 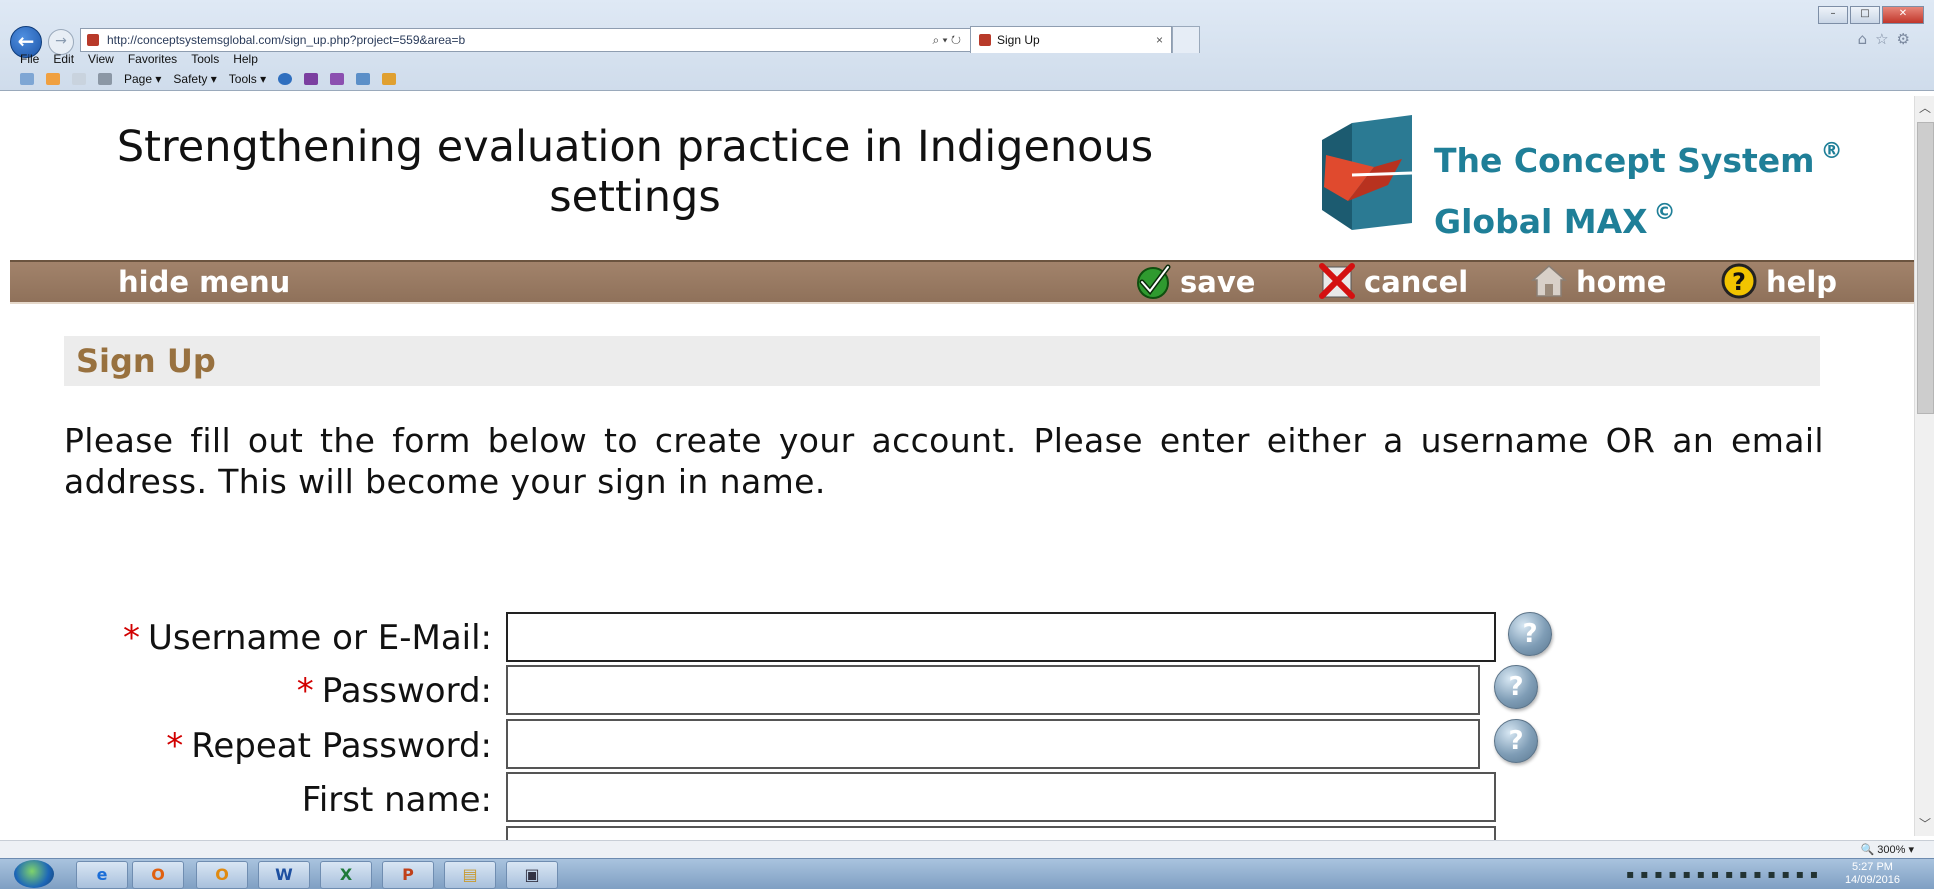 I want to click on browser-tool-icons: ⌂☆⚙, so click(x=1888, y=39).